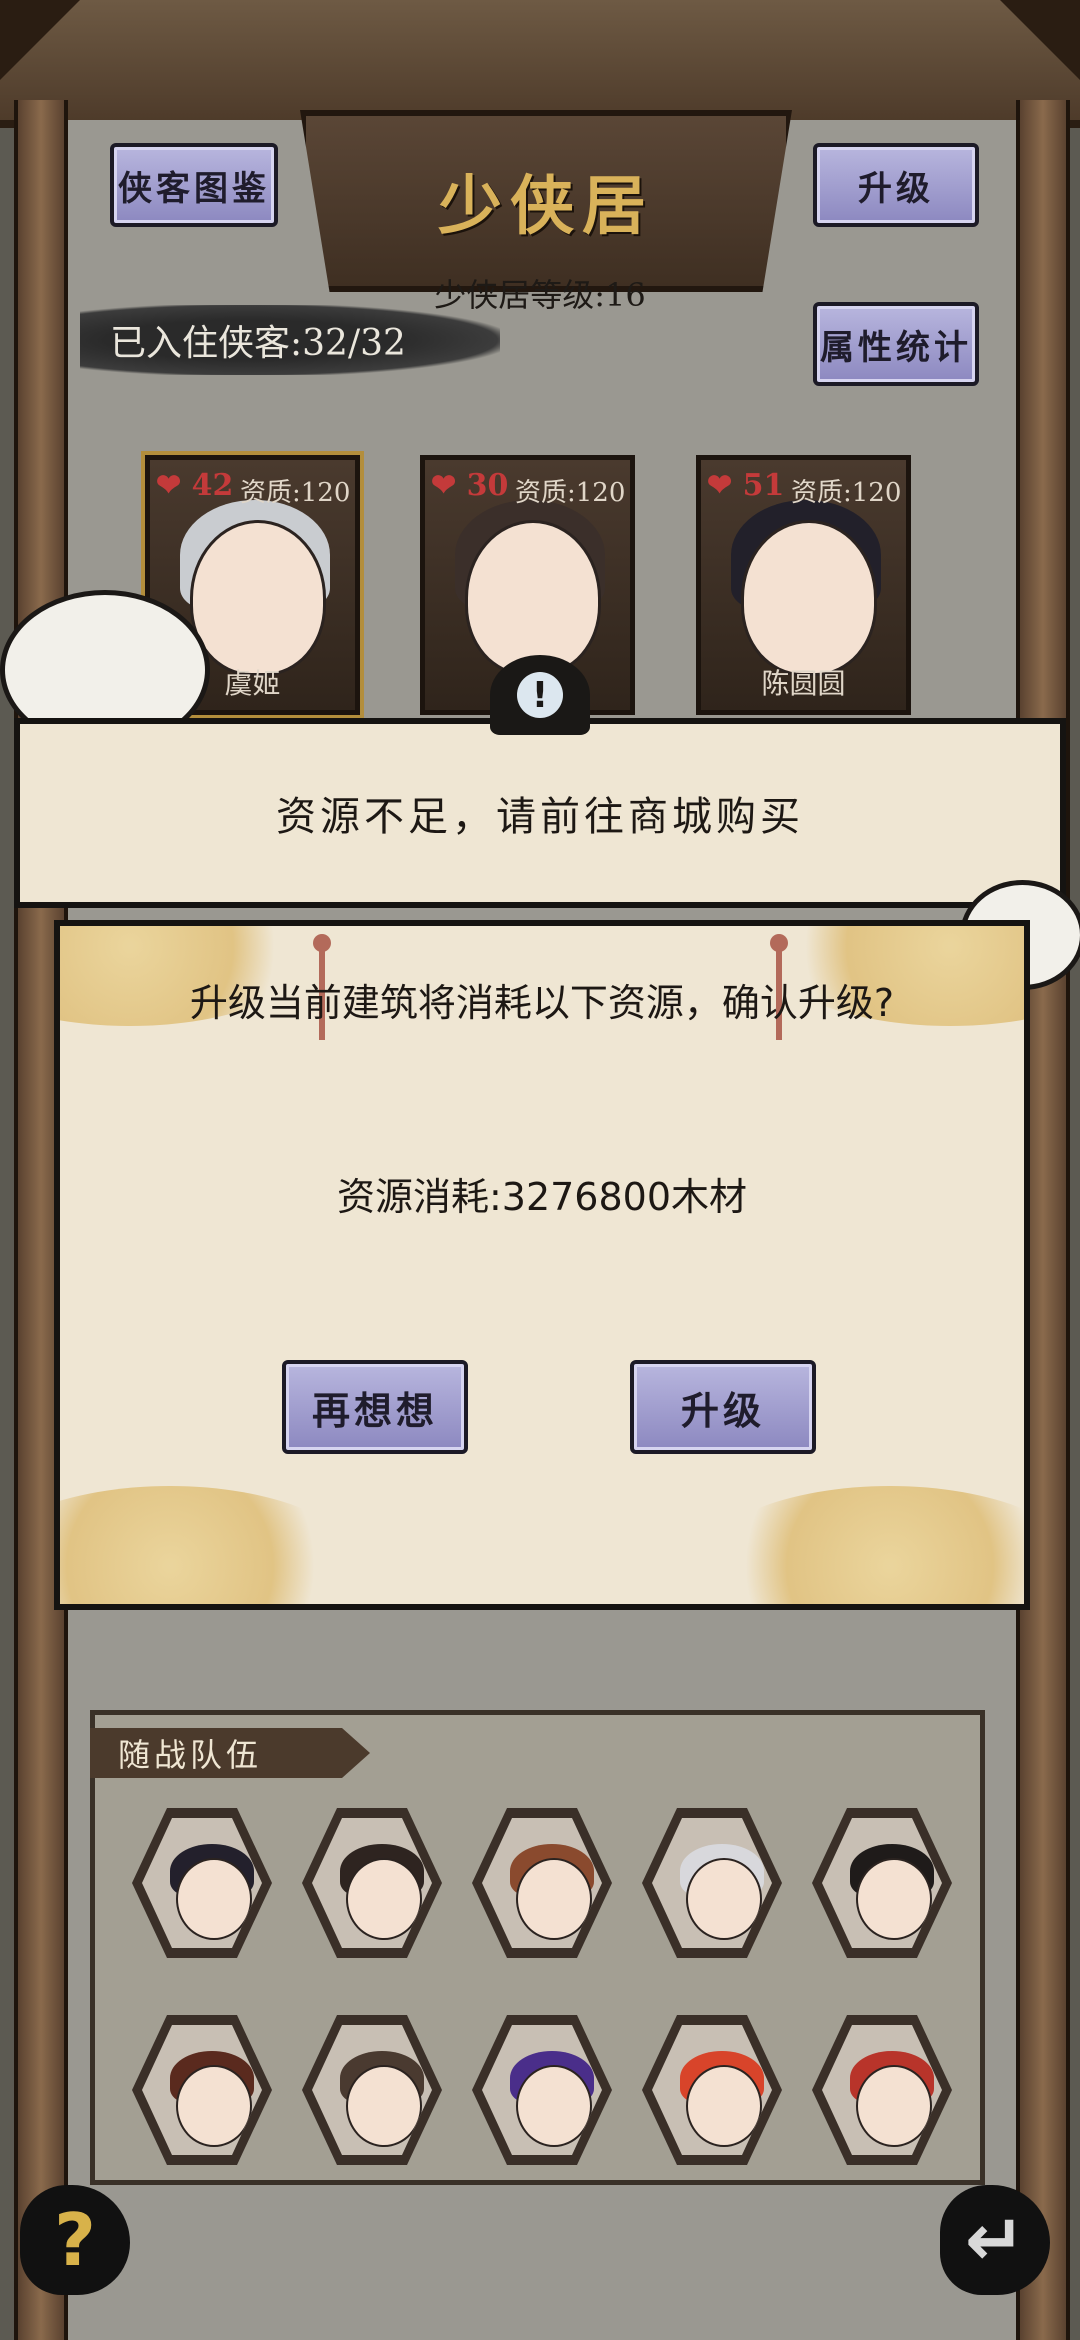 This screenshot has width=1080, height=2340. I want to click on alert-icon: !, so click(540, 695).